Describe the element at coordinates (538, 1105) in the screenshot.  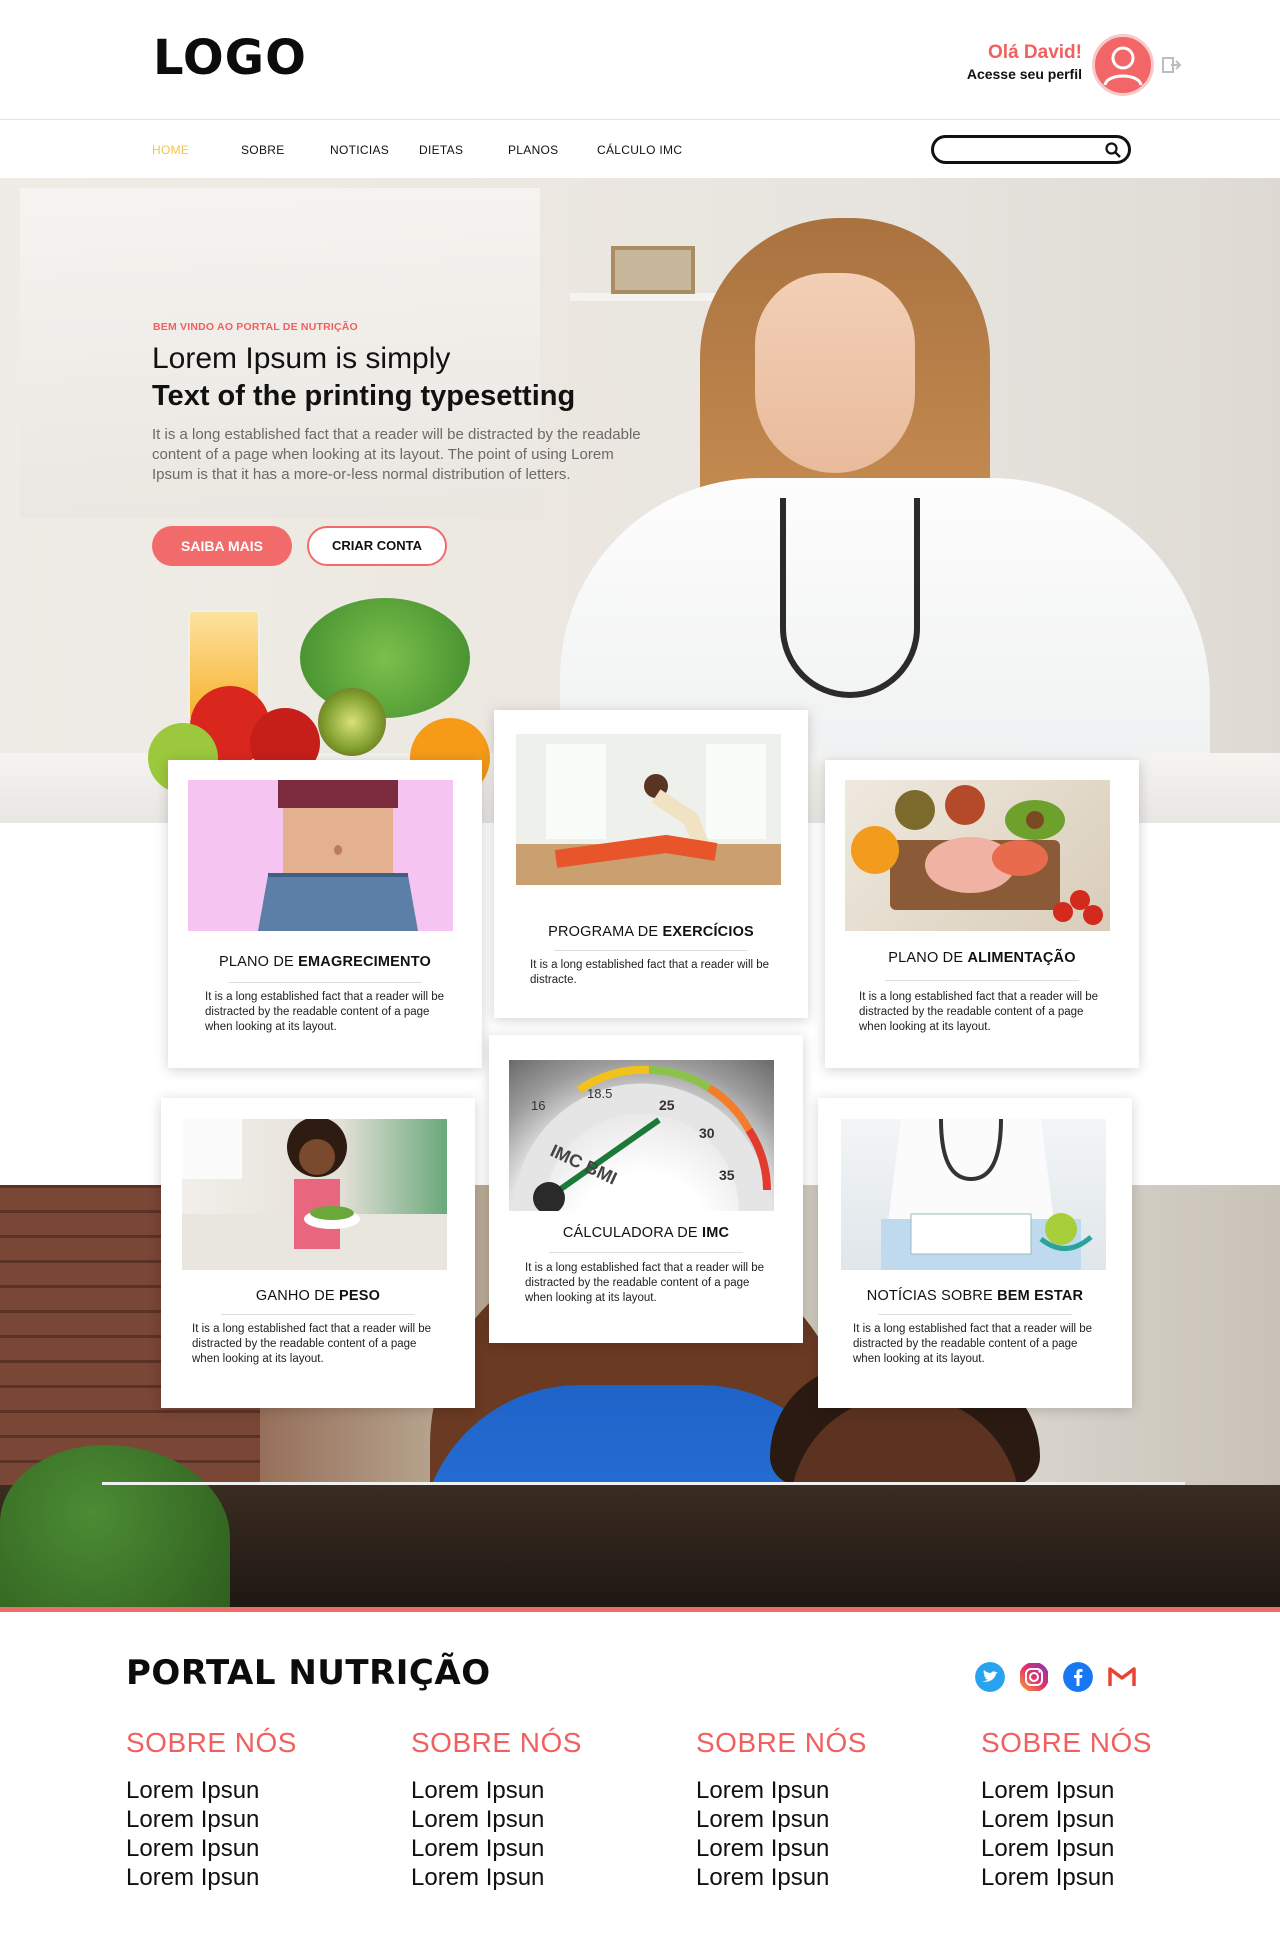
I see `gauge-tick: 16` at that location.